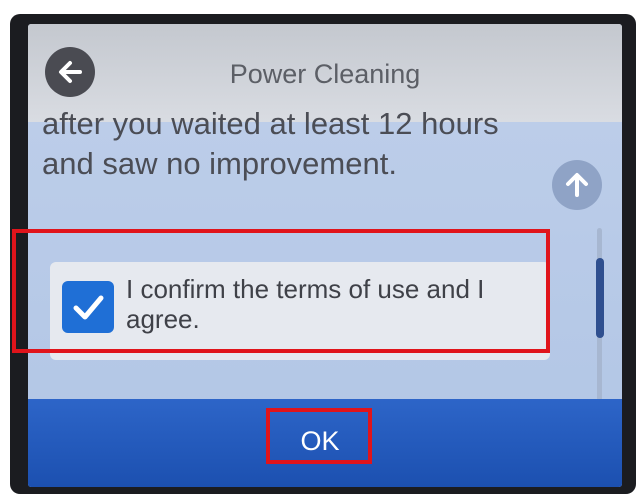  Describe the element at coordinates (305, 304) in the screenshot. I see `confirm-label: I confirm the terms of use and I agree.` at that location.